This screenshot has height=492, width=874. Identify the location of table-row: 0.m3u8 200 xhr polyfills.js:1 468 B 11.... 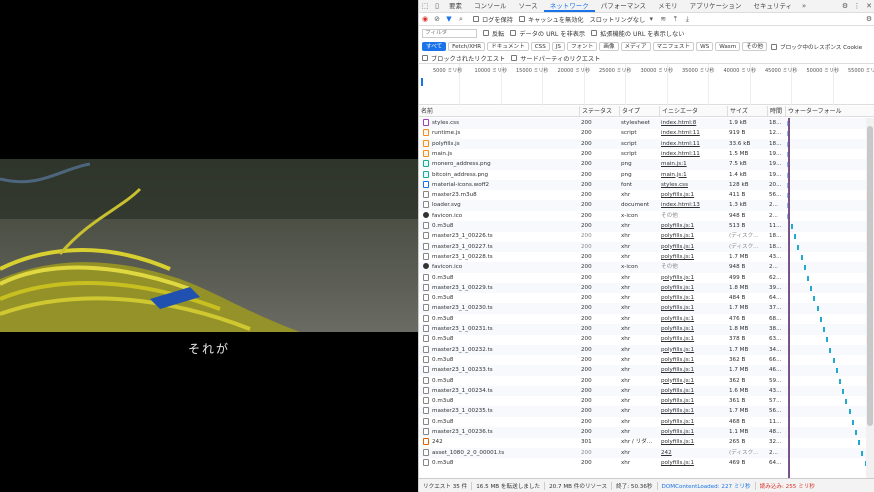
(643, 422).